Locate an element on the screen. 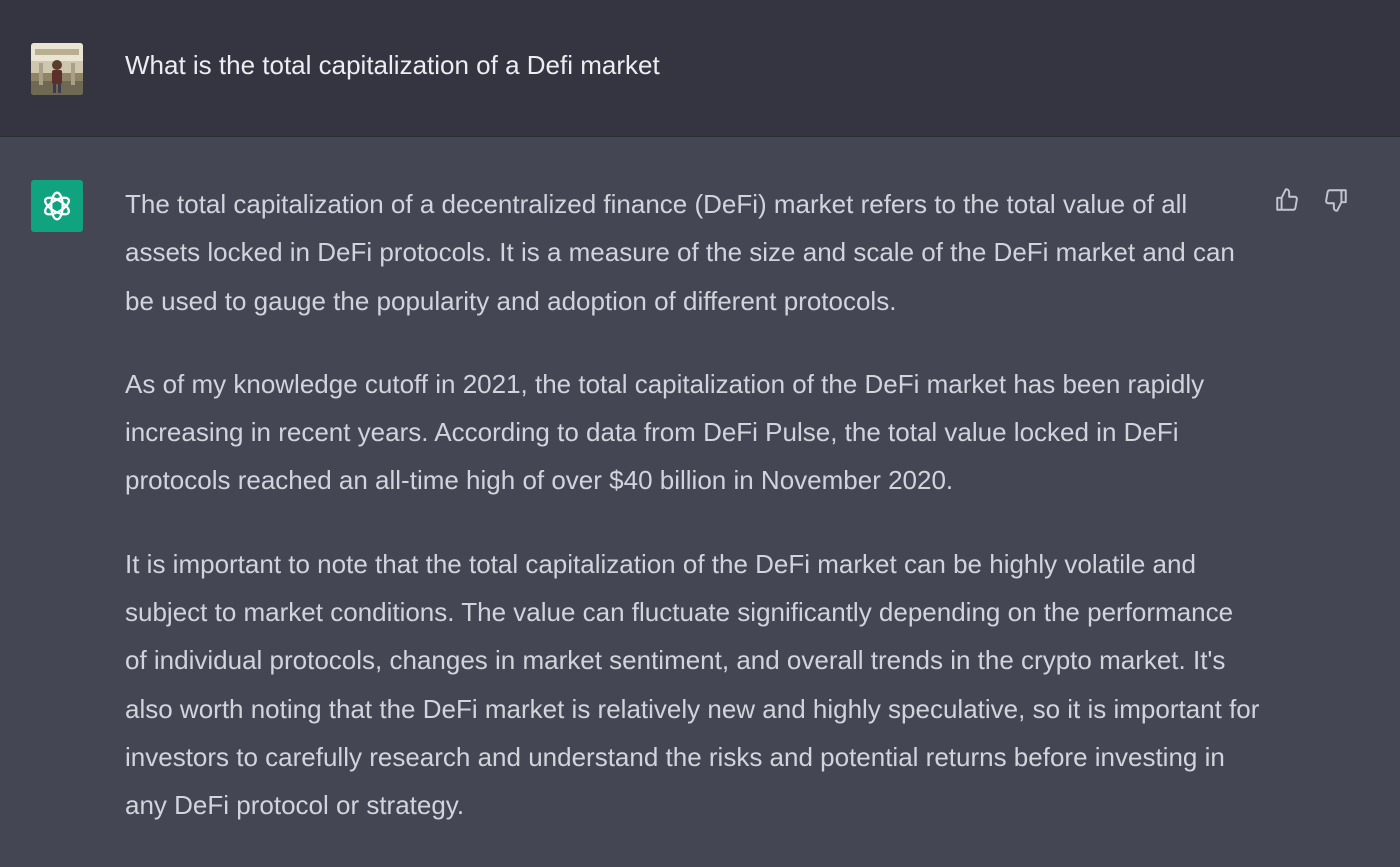  user-avatar-photo is located at coordinates (57, 69).